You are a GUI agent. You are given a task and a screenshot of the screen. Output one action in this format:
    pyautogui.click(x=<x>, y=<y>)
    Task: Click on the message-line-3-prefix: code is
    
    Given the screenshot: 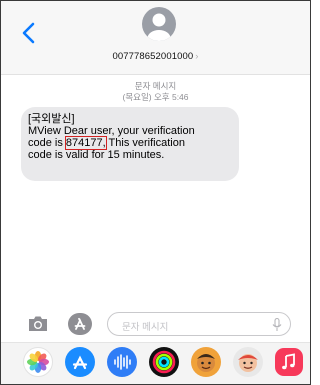 What is the action you would take?
    pyautogui.click(x=47, y=143)
    